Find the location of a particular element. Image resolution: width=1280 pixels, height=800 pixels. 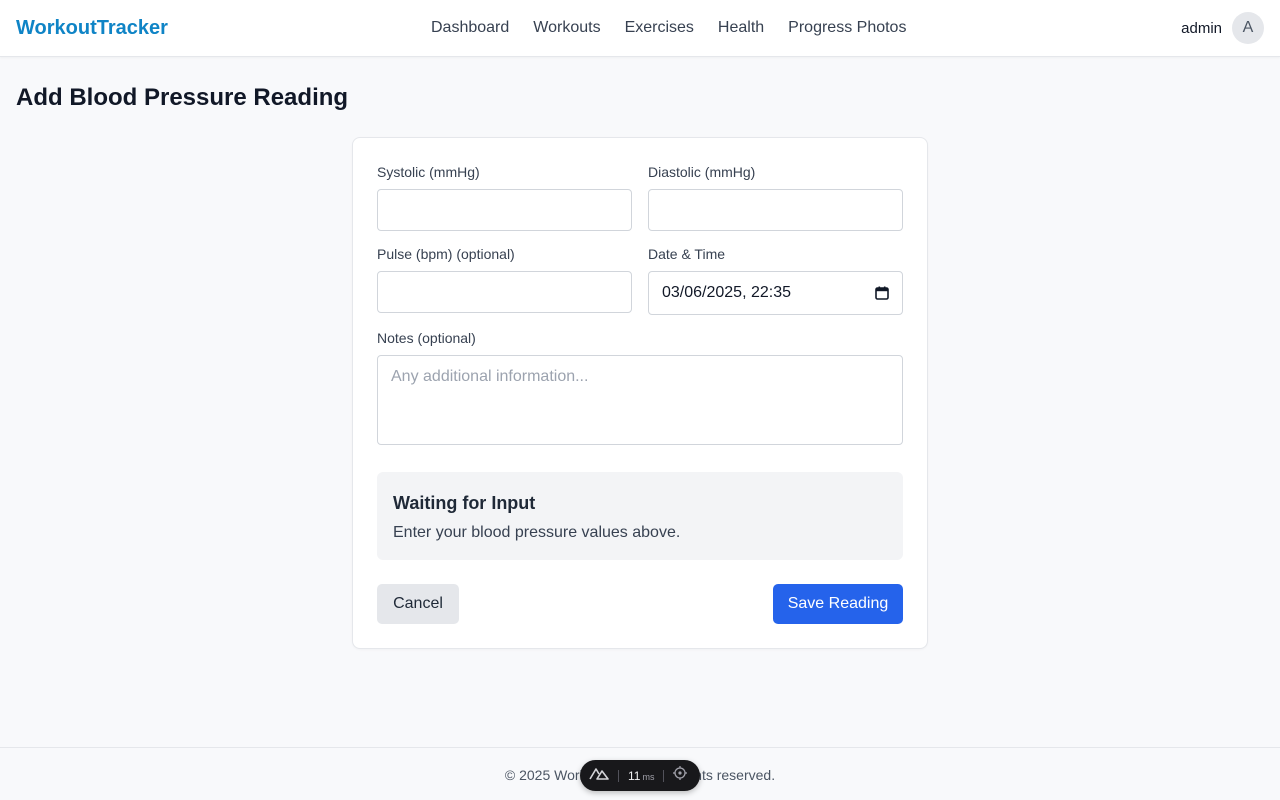

datetime-field: Date & Time 03/06/2025, 22:35 is located at coordinates (775, 281).